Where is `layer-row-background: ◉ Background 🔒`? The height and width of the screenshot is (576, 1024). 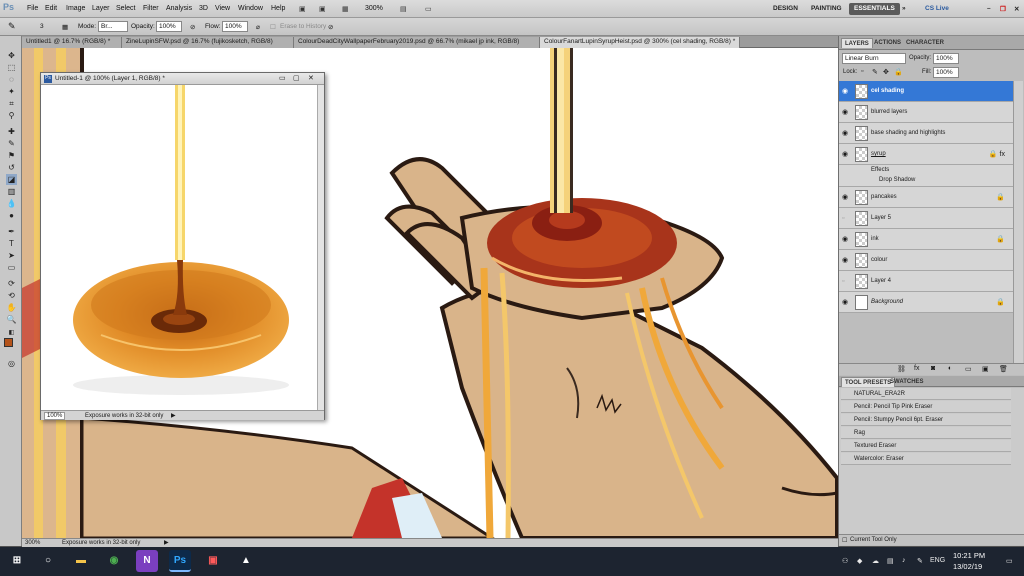
layer-row-background: ◉ Background 🔒 is located at coordinates (926, 302).